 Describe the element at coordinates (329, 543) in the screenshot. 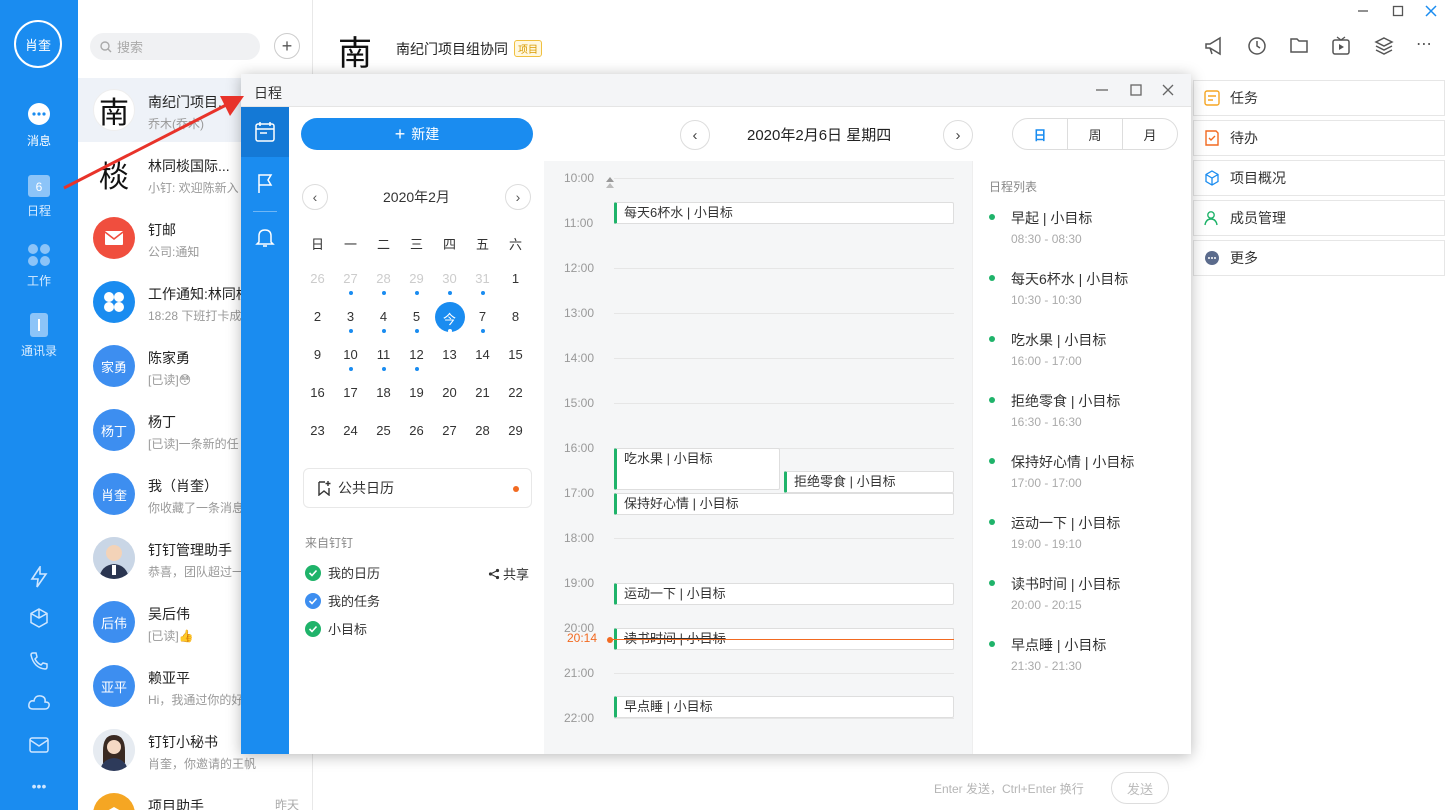

I see `section-label: 来自钉钉` at that location.